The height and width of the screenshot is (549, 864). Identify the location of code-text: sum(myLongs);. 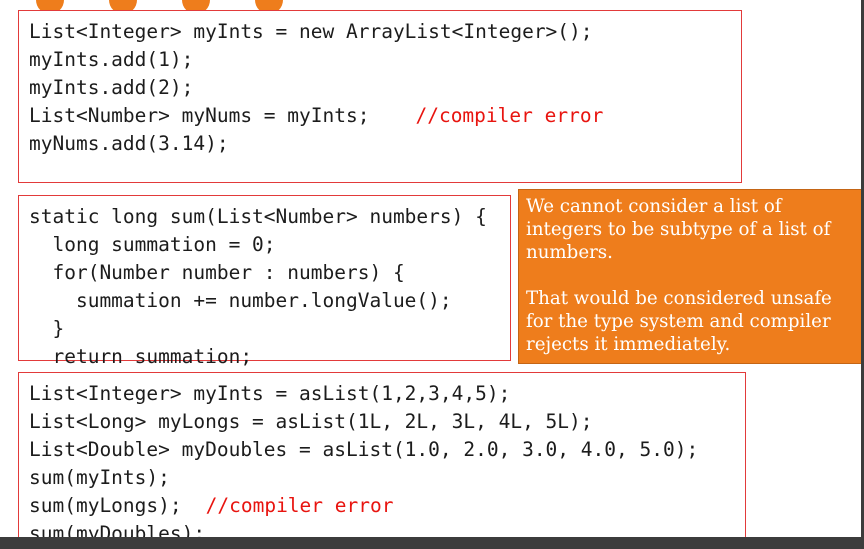
(105, 505).